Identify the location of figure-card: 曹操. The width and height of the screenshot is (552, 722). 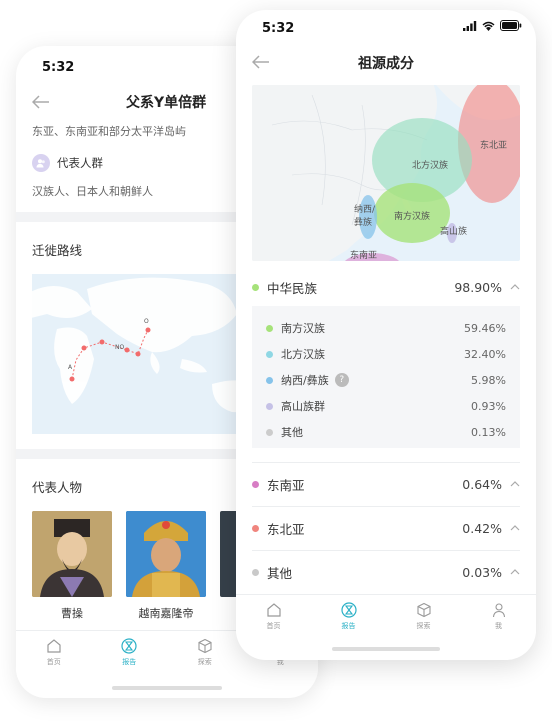
(72, 566).